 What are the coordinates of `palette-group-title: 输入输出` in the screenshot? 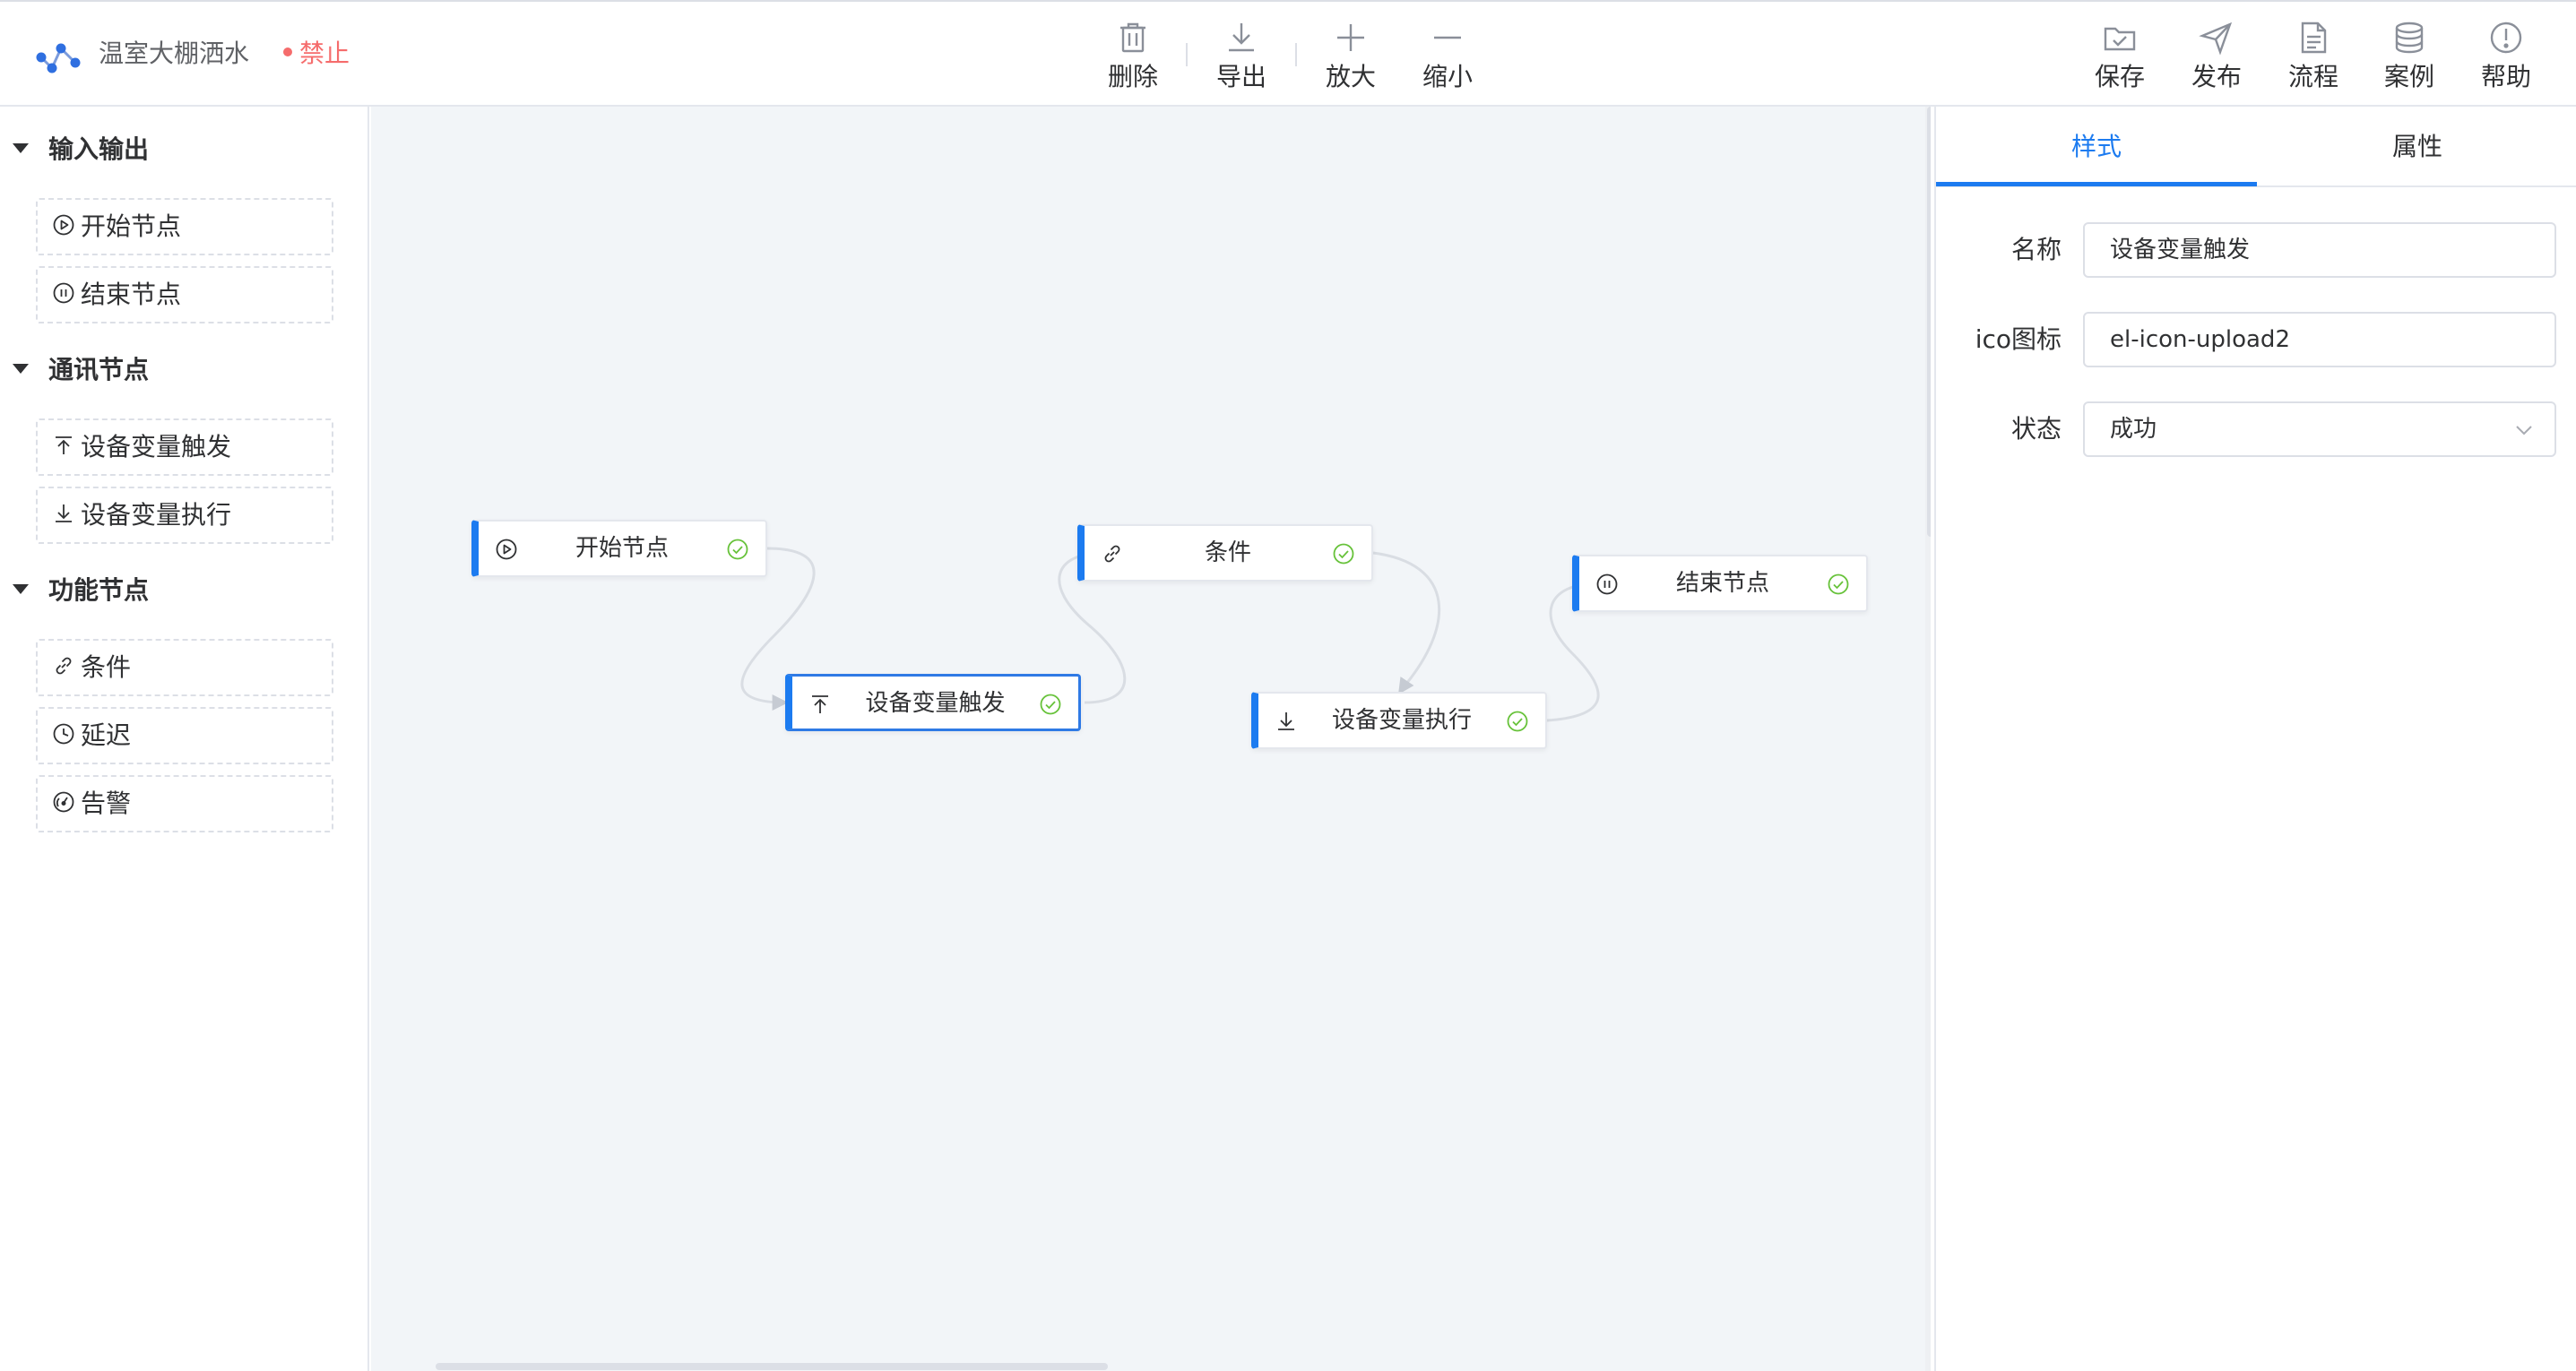 It's located at (99, 149).